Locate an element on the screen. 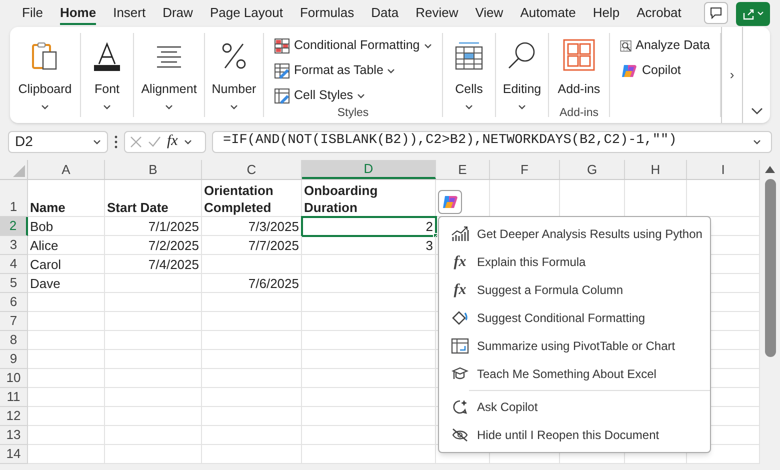 The image size is (780, 470). menu-tab: Formulas is located at coordinates (327, 13).